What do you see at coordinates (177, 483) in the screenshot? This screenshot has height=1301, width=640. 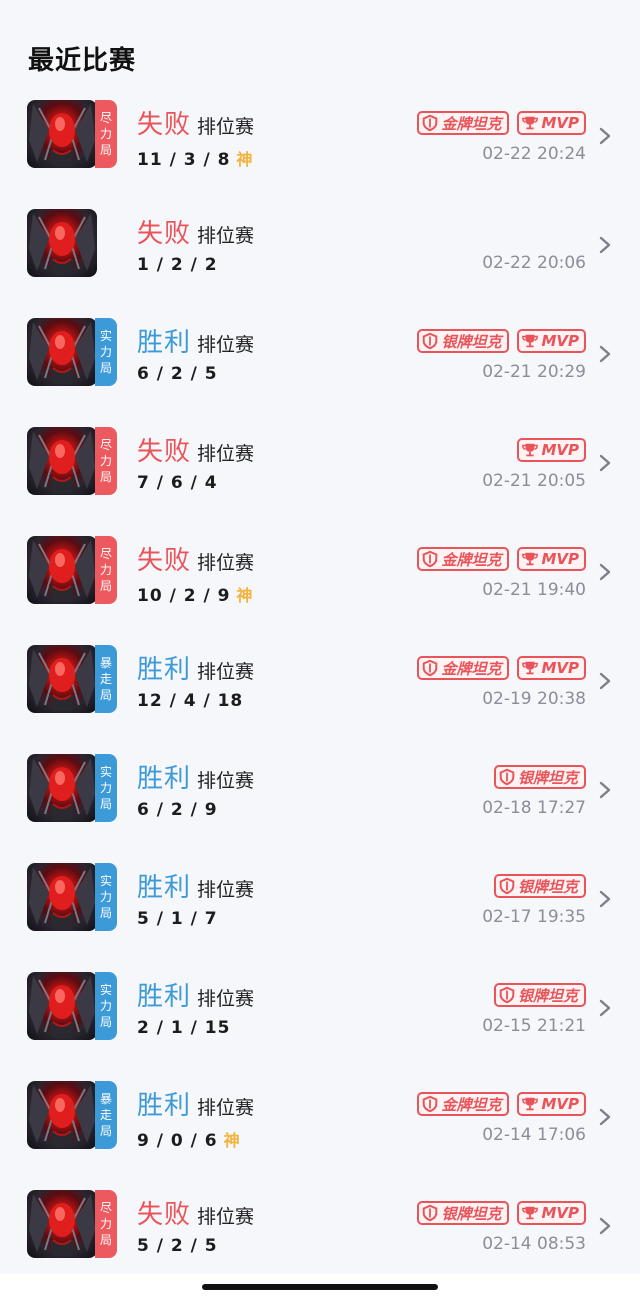 I see `kda-value: 7 / 6 / 4` at bounding box center [177, 483].